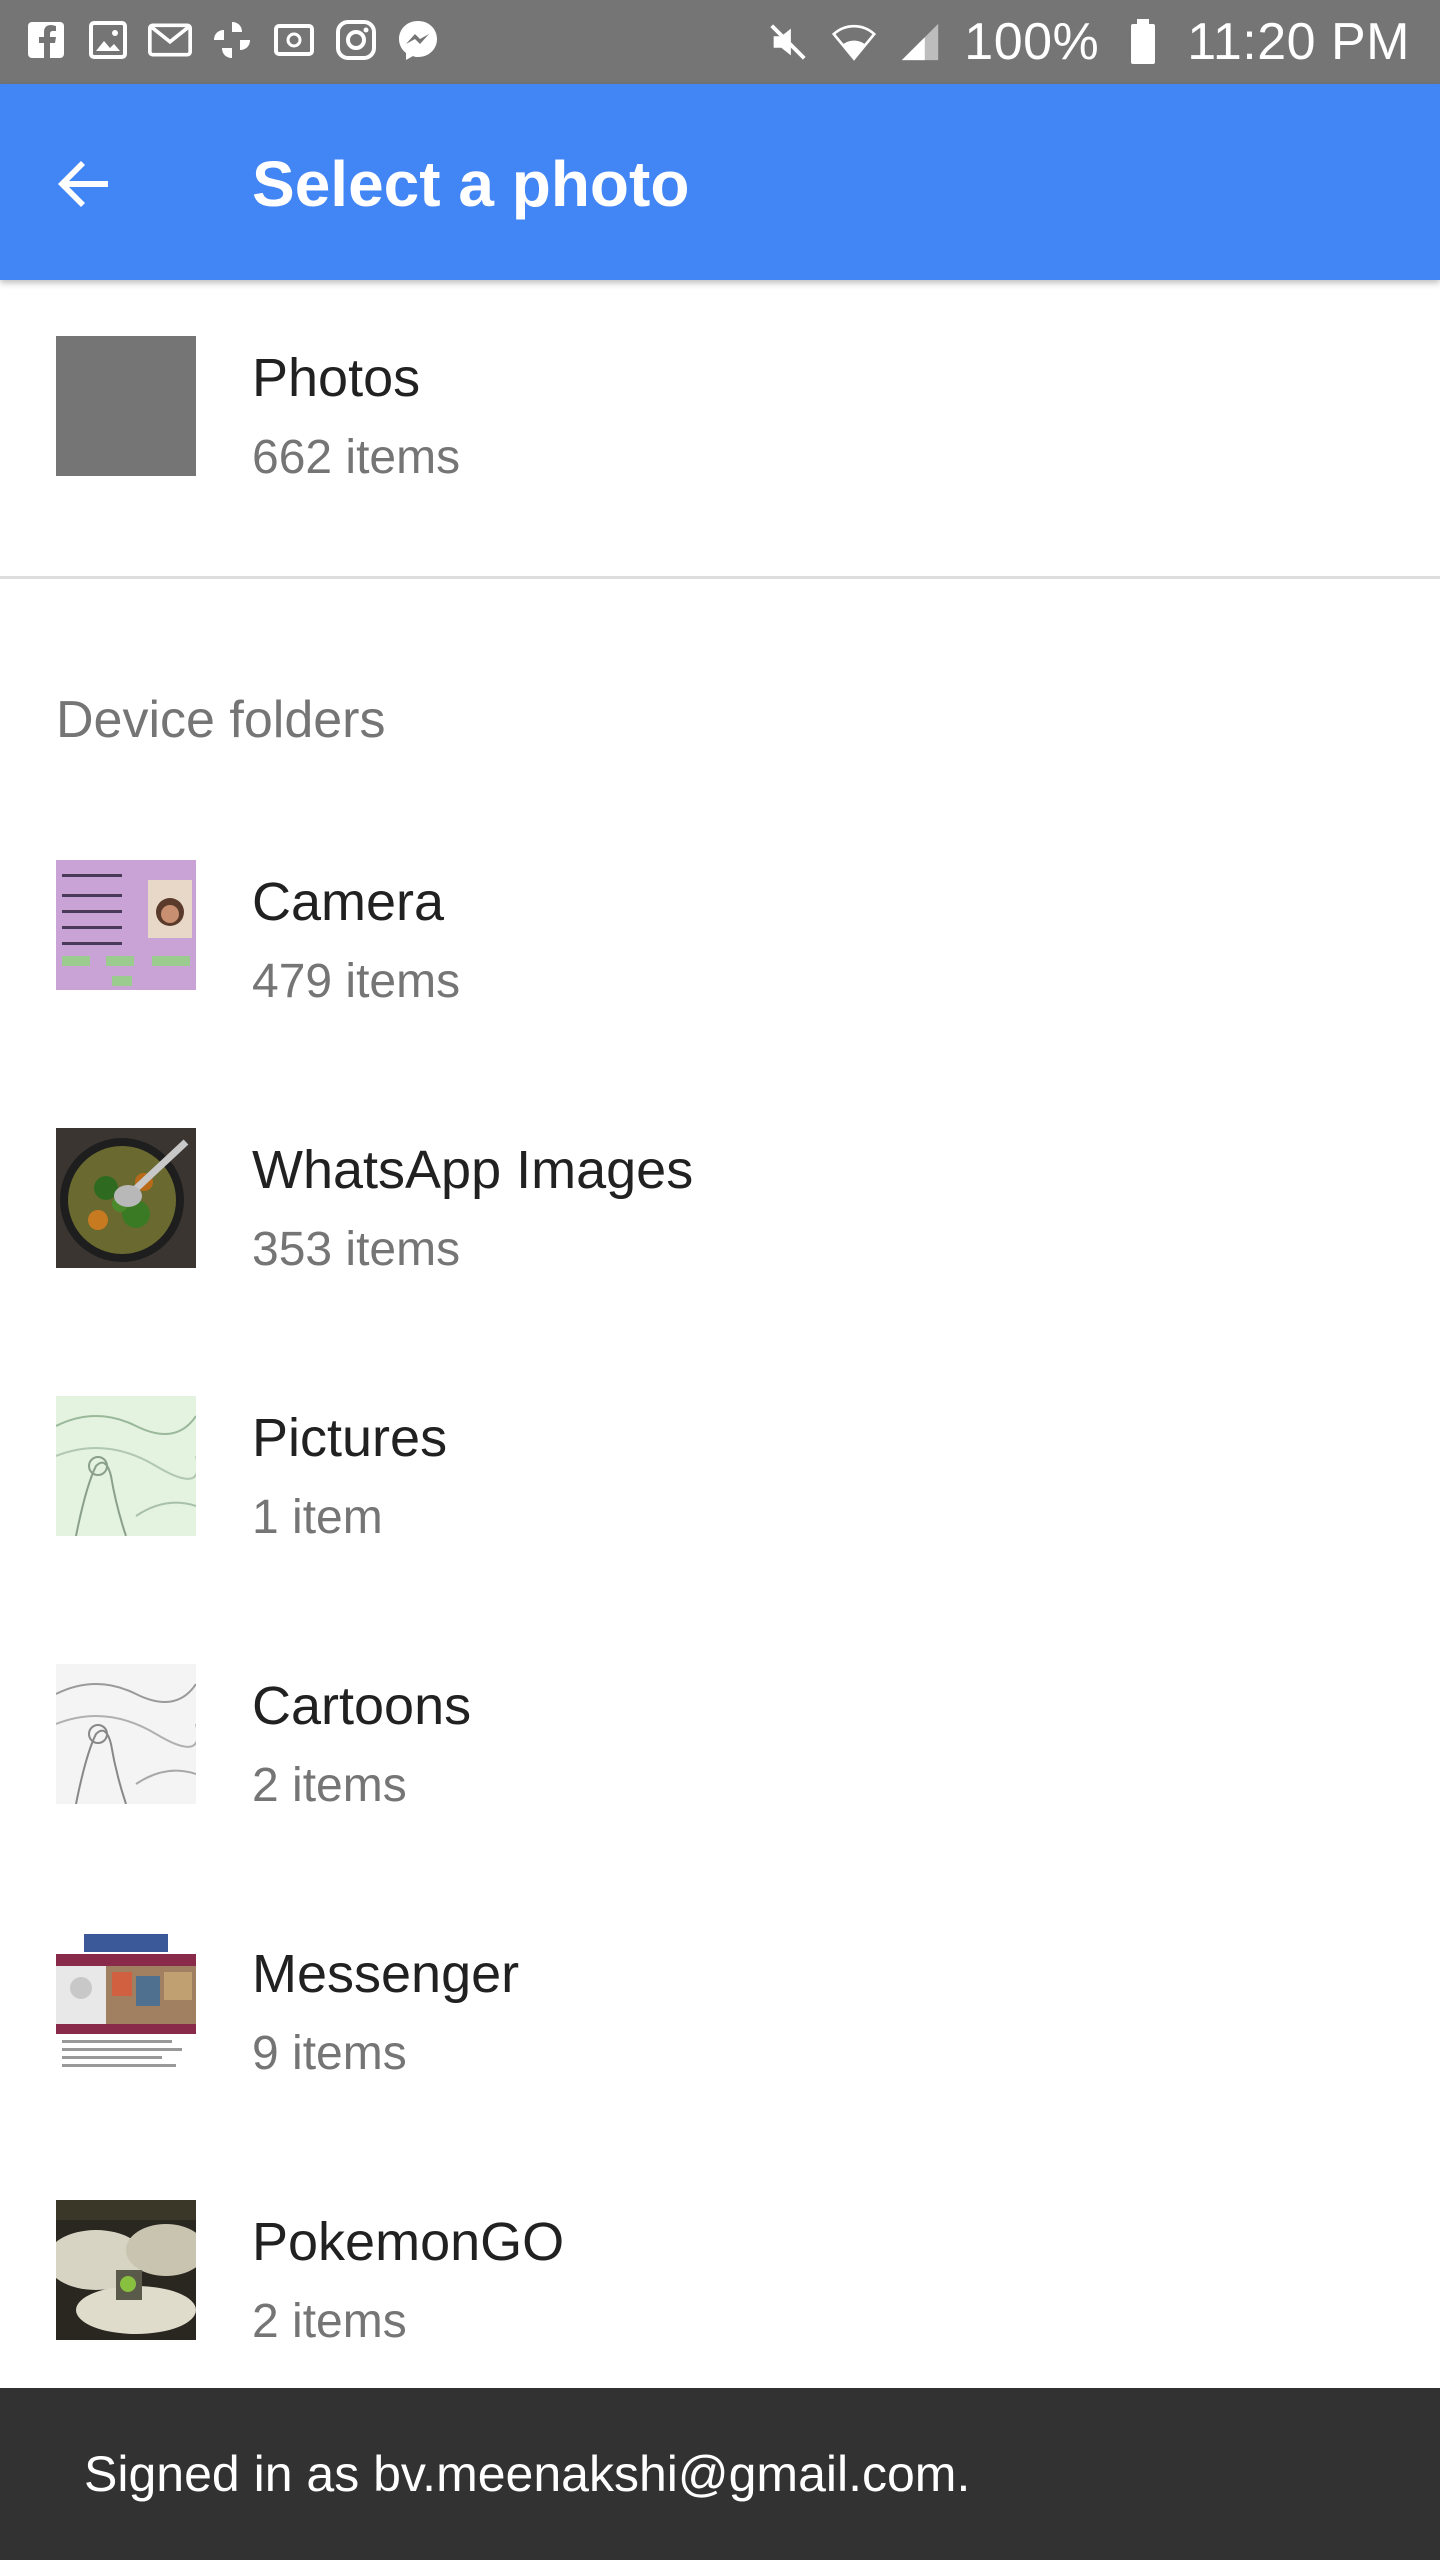  What do you see at coordinates (108, 40) in the screenshot?
I see `gallery-icon` at bounding box center [108, 40].